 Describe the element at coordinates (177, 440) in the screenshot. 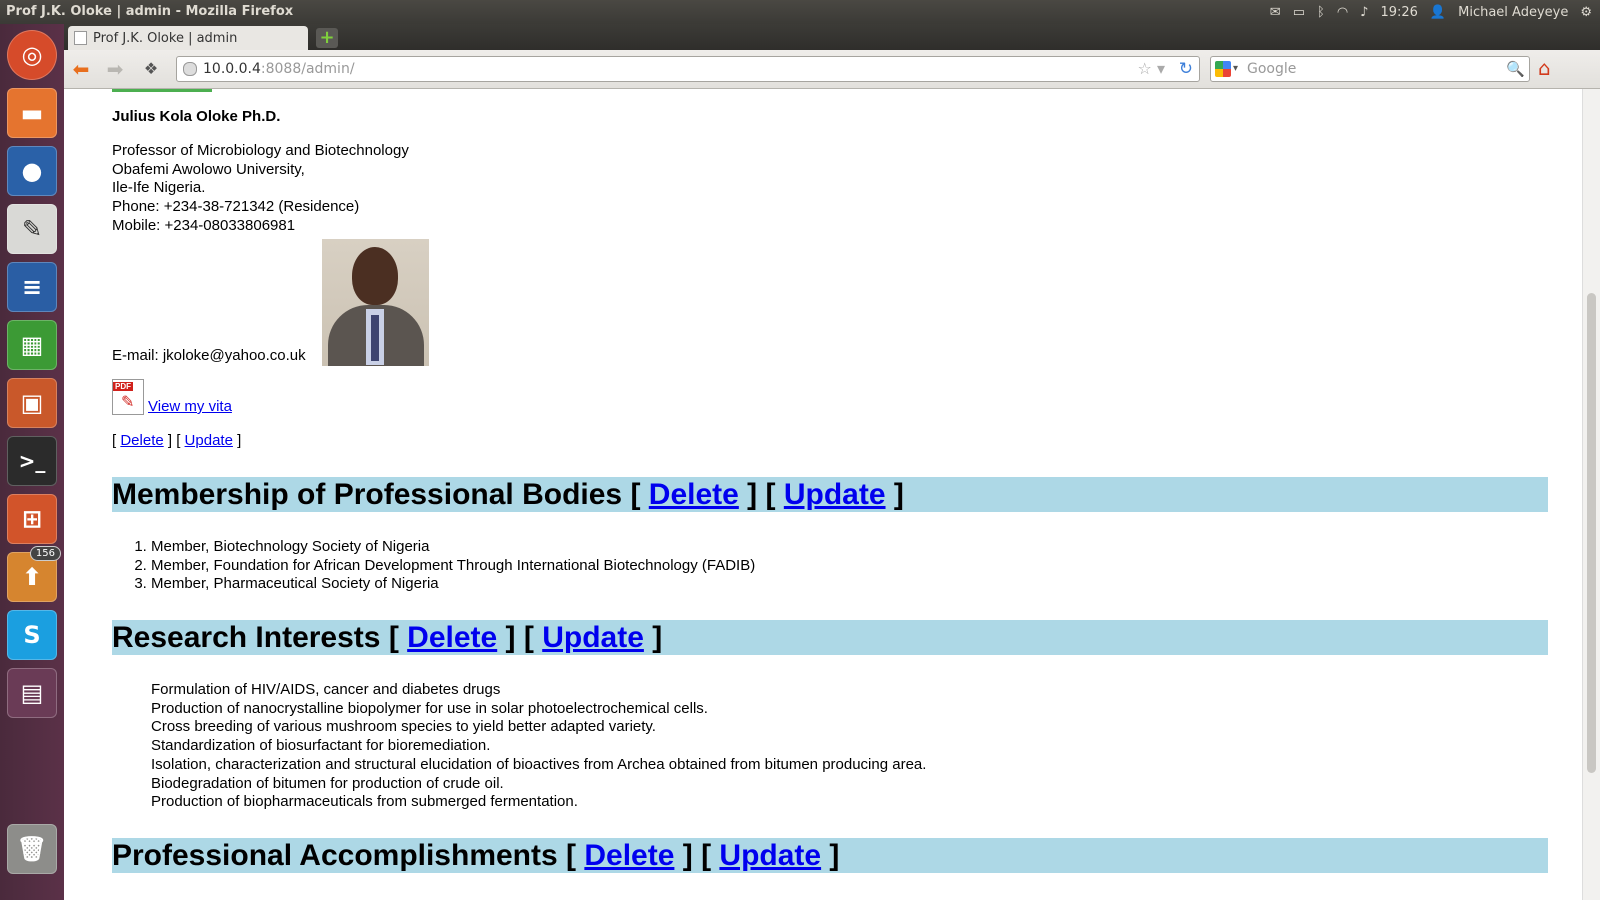

I see `profile-actions: [ Delete ] [ Update ]` at that location.